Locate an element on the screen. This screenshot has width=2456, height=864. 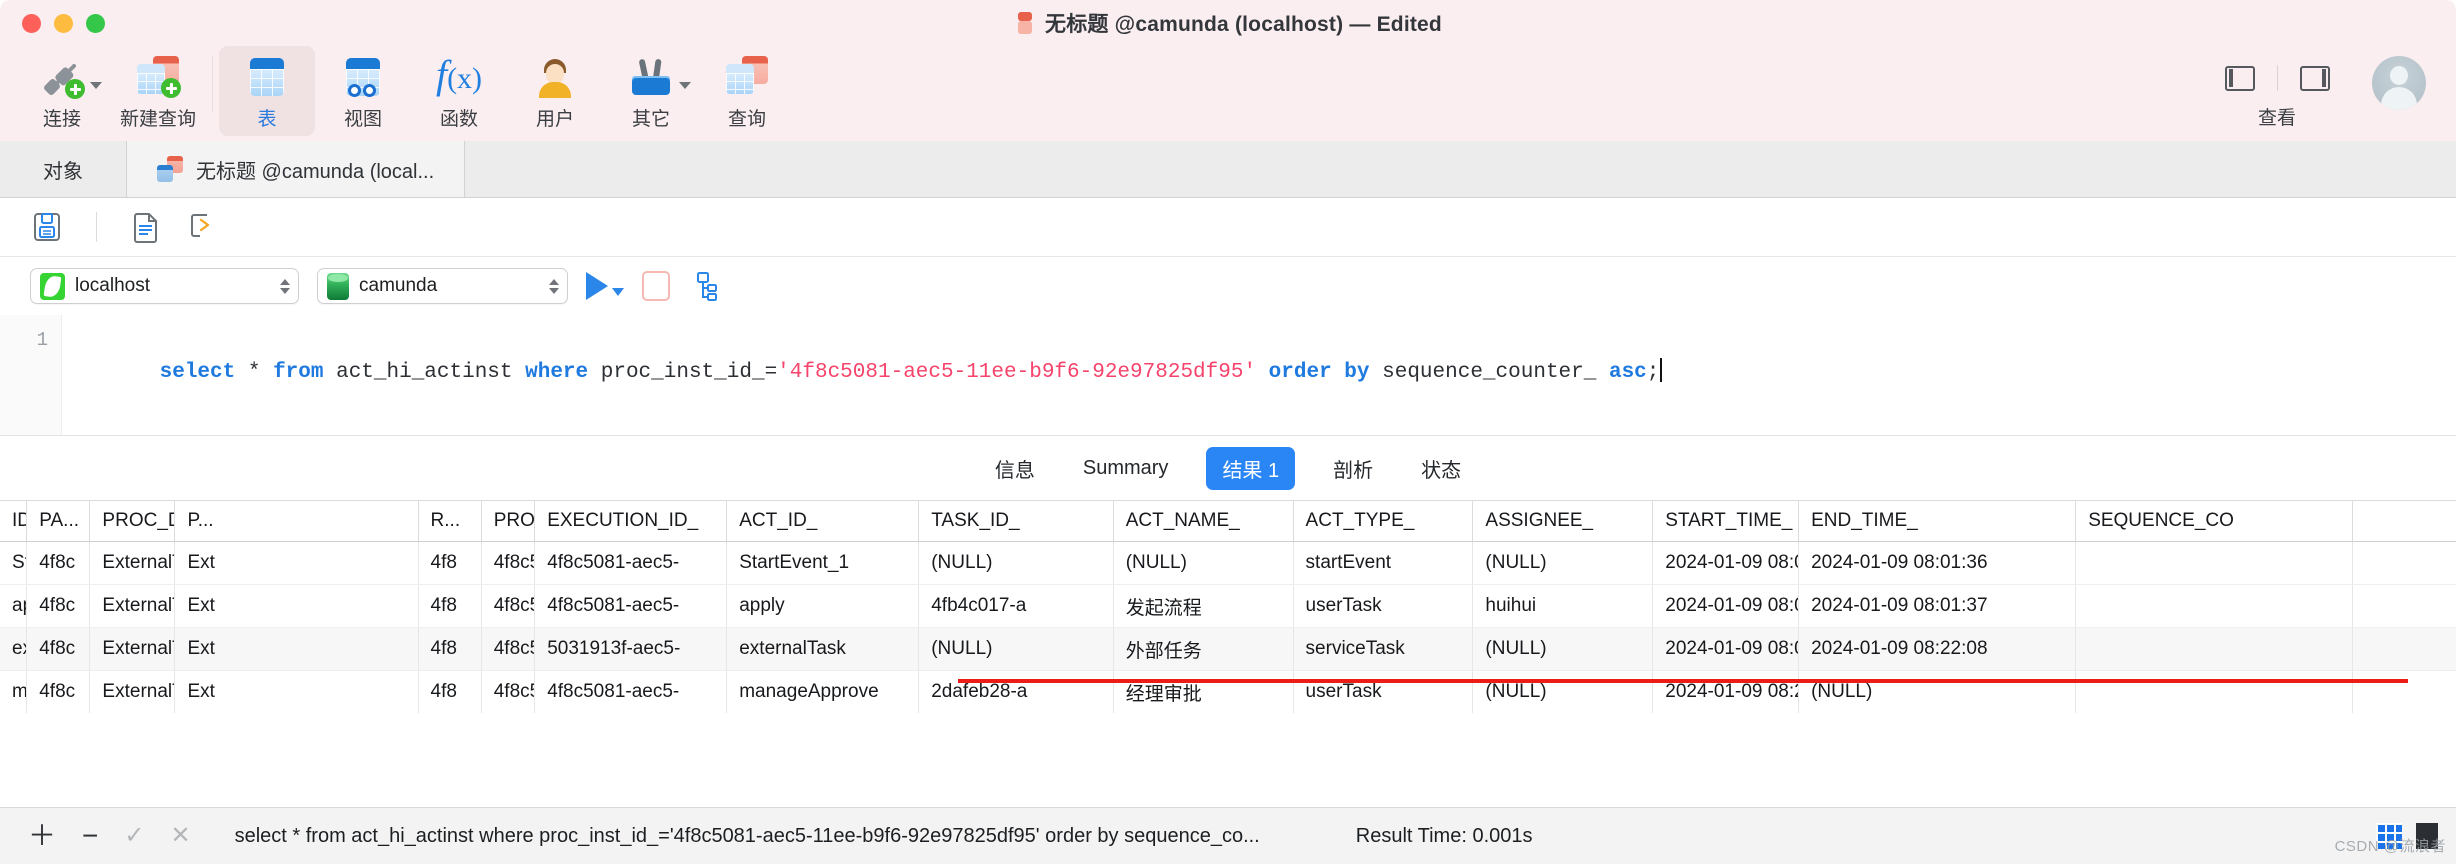
minimize-window-button is located at coordinates (63, 23).